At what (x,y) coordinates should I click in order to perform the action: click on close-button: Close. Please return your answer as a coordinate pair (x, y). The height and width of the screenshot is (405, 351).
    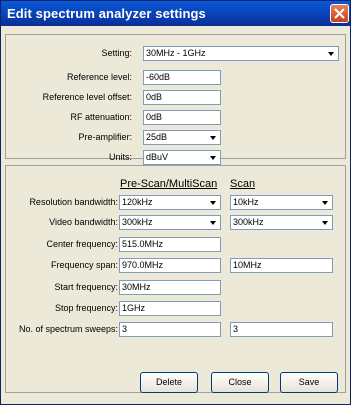
    Looking at the image, I should click on (240, 382).